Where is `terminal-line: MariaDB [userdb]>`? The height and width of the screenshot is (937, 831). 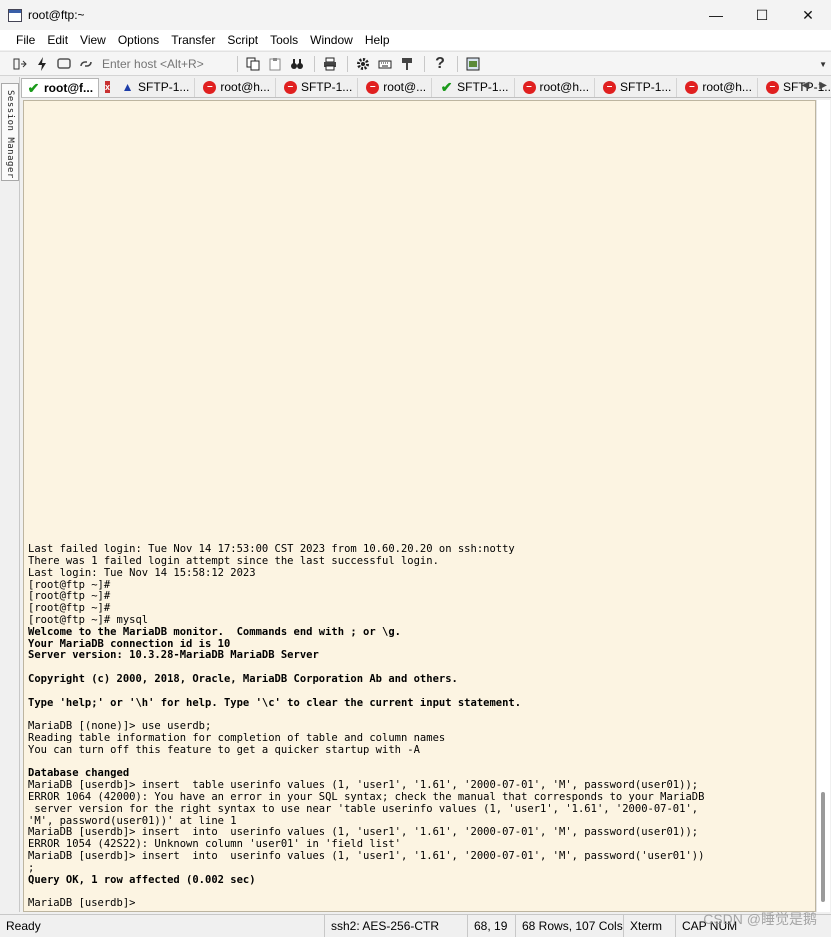 terminal-line: MariaDB [userdb]> is located at coordinates (82, 904).